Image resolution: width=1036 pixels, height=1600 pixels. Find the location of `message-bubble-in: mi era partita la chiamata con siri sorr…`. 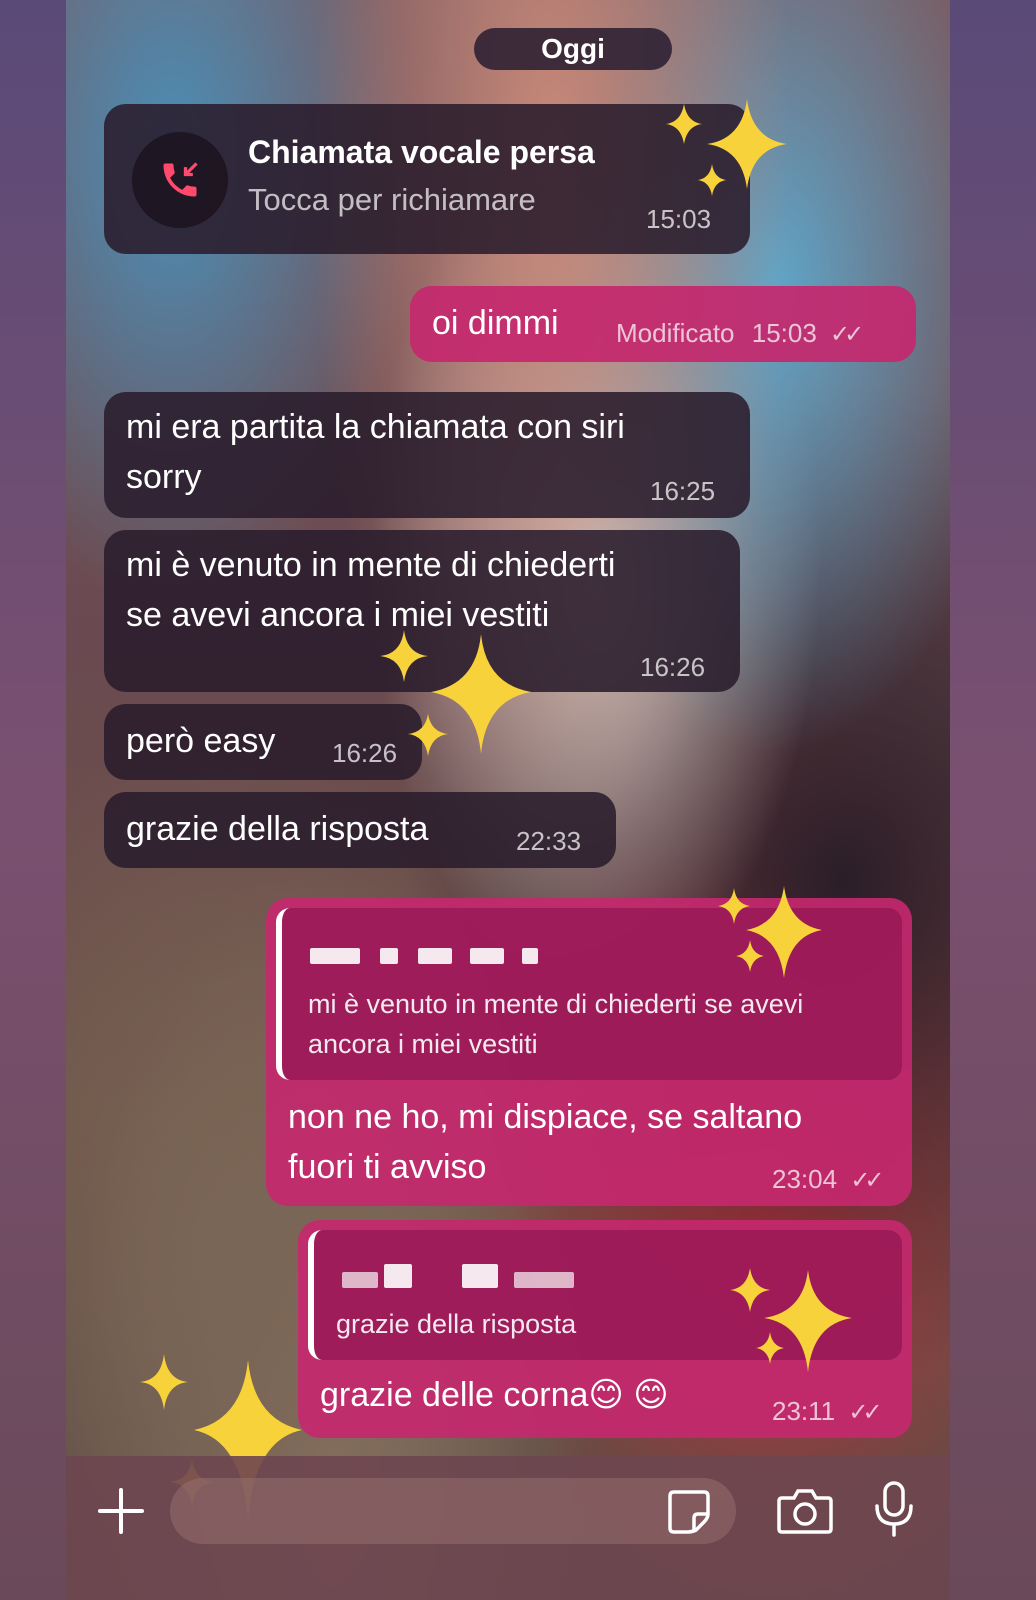

message-bubble-in: mi era partita la chiamata con siri sorr… is located at coordinates (427, 455).